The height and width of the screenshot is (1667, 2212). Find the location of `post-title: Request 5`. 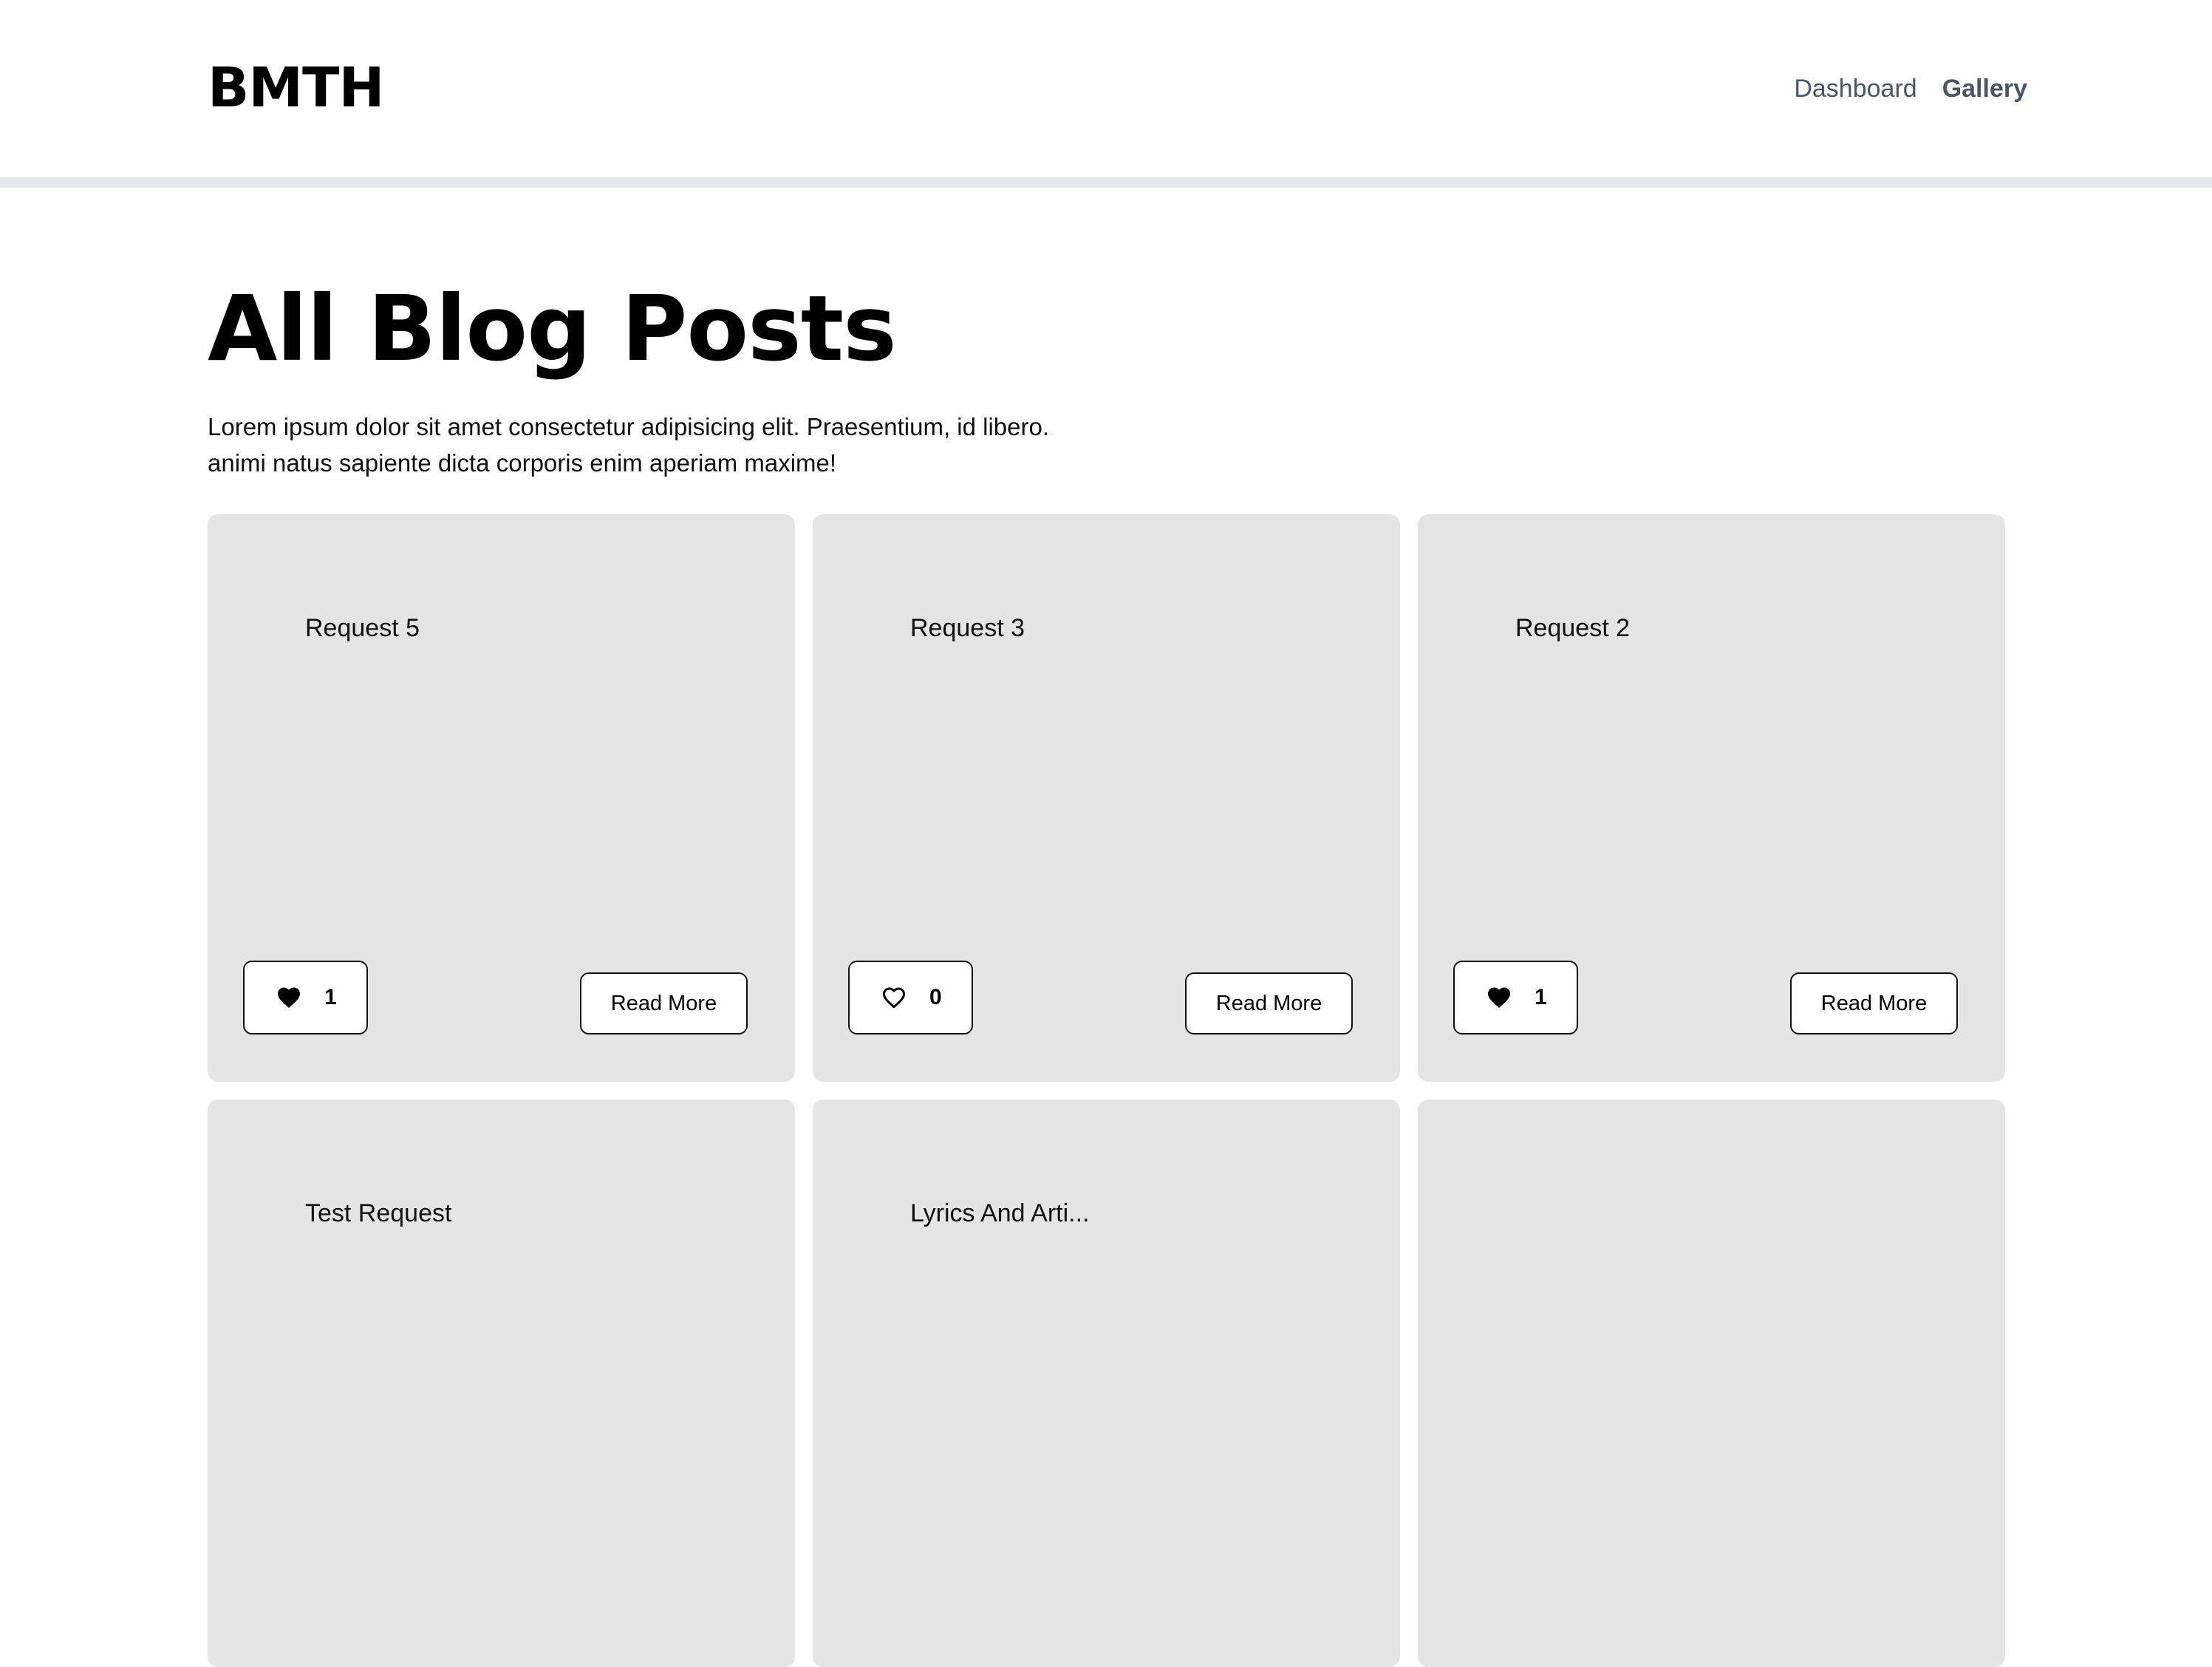

post-title: Request 5 is located at coordinates (362, 628).